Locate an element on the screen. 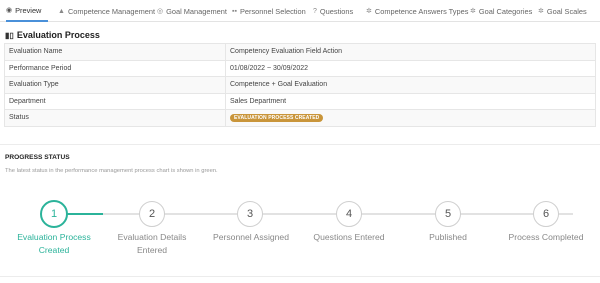 The height and width of the screenshot is (283, 600). step-label-line: Personnel Assigned is located at coordinates (251, 237).